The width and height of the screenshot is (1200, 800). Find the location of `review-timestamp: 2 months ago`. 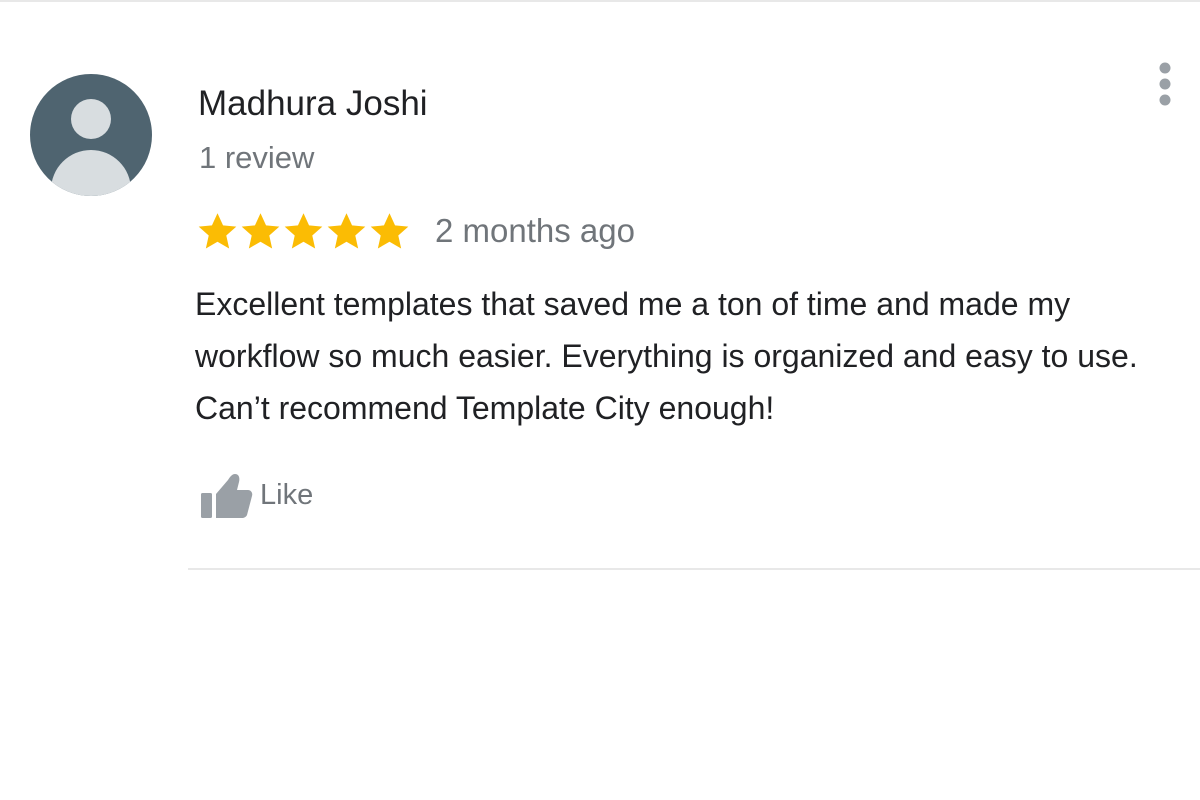

review-timestamp: 2 months ago is located at coordinates (535, 230).